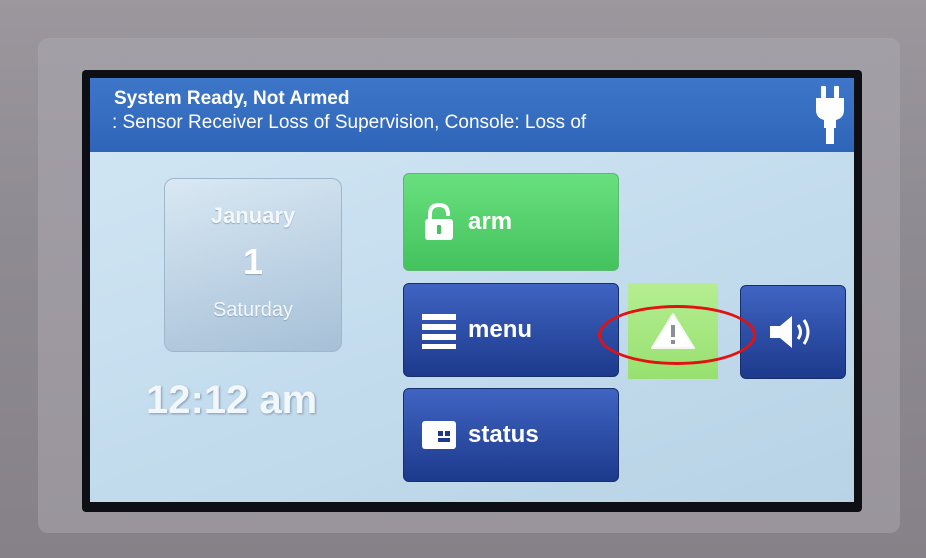  I want to click on date-weekday: Saturday, so click(253, 310).